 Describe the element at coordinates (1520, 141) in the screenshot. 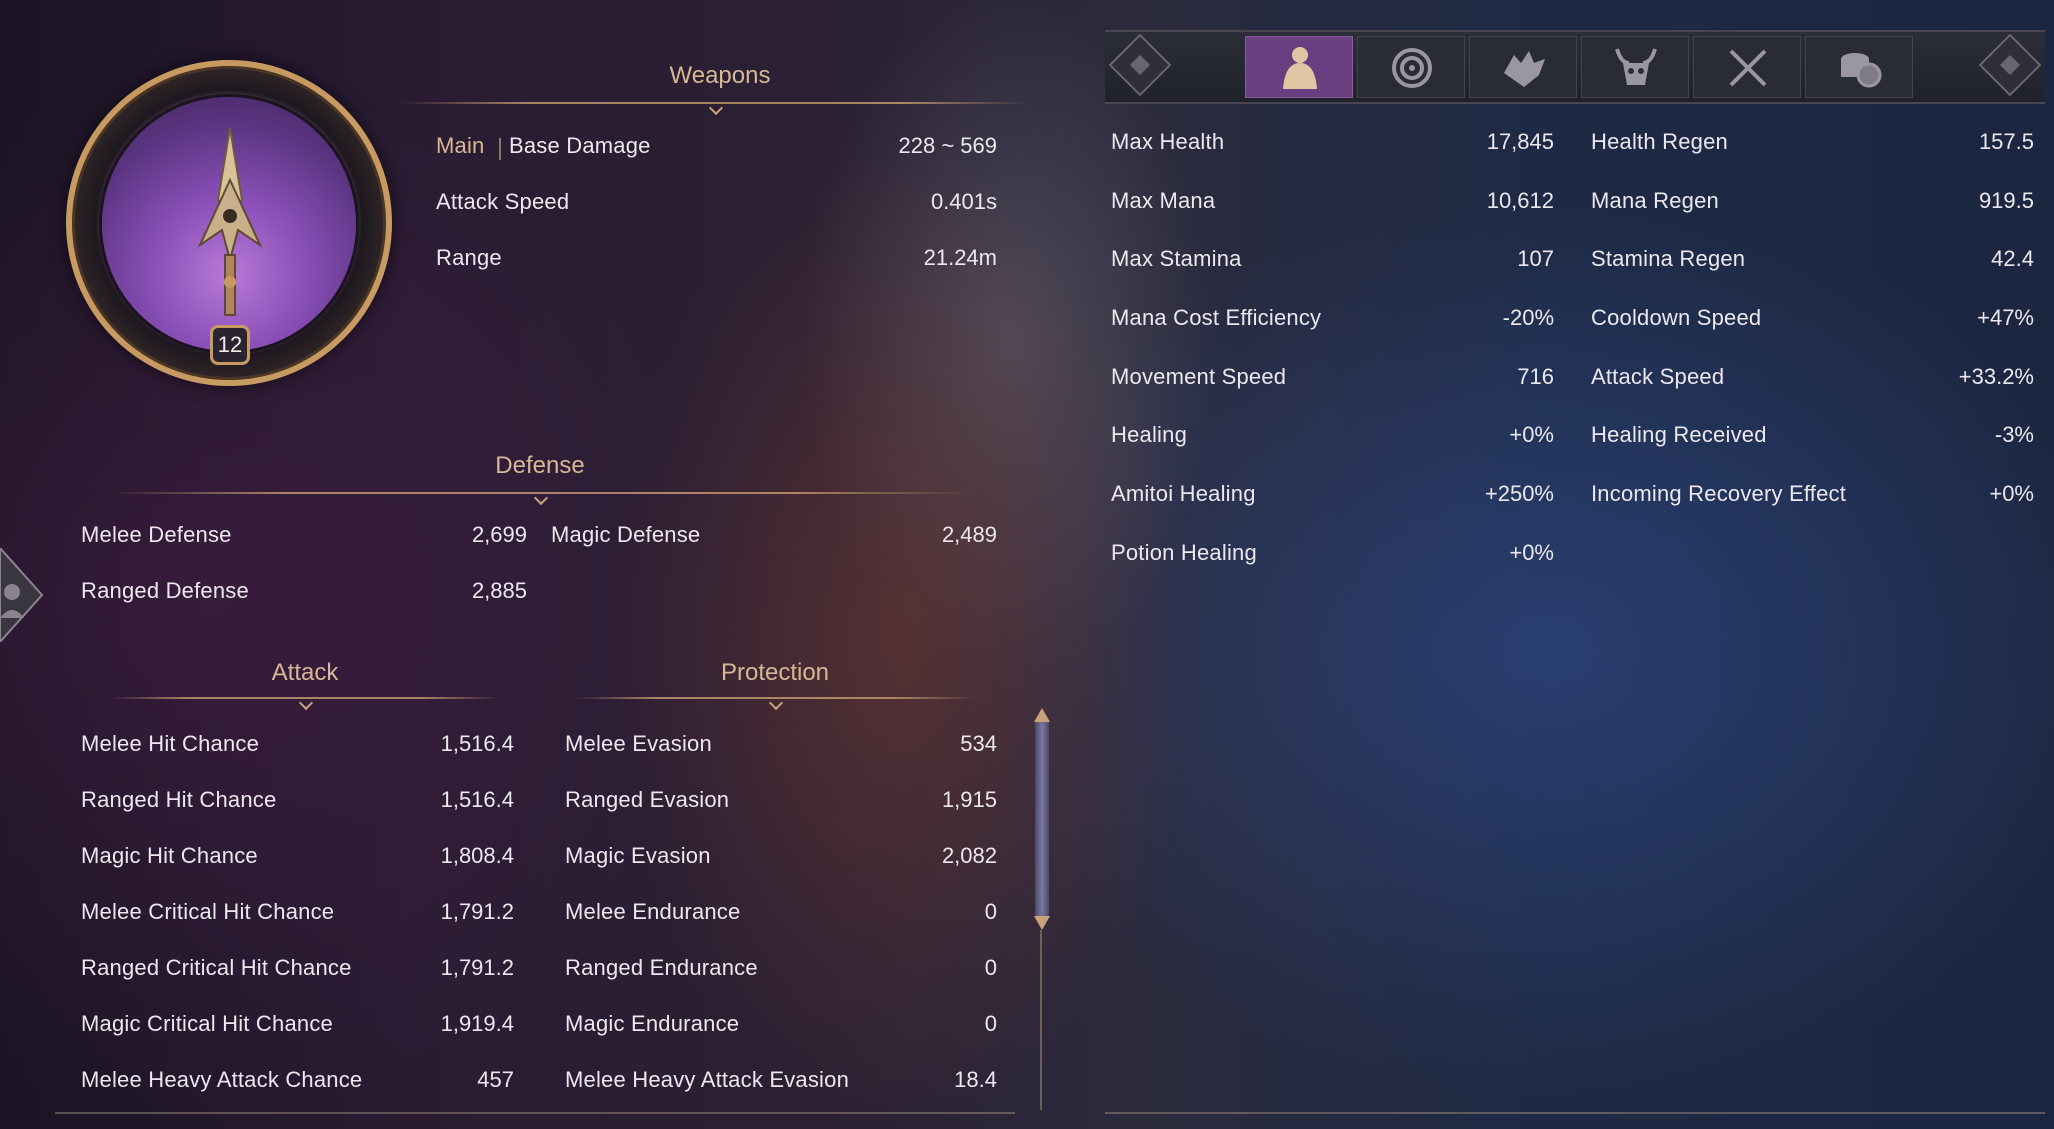

I see `general-stat-value: 17,845` at that location.